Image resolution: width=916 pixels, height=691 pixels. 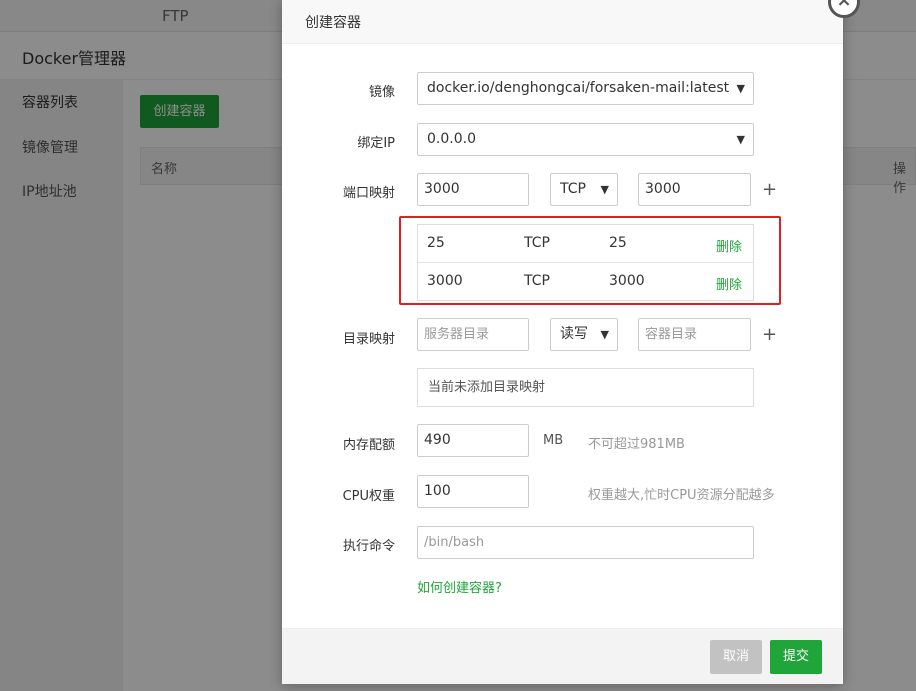 What do you see at coordinates (585, 139) in the screenshot?
I see `bind-ip-select: 0.0.0.0 ▼` at bounding box center [585, 139].